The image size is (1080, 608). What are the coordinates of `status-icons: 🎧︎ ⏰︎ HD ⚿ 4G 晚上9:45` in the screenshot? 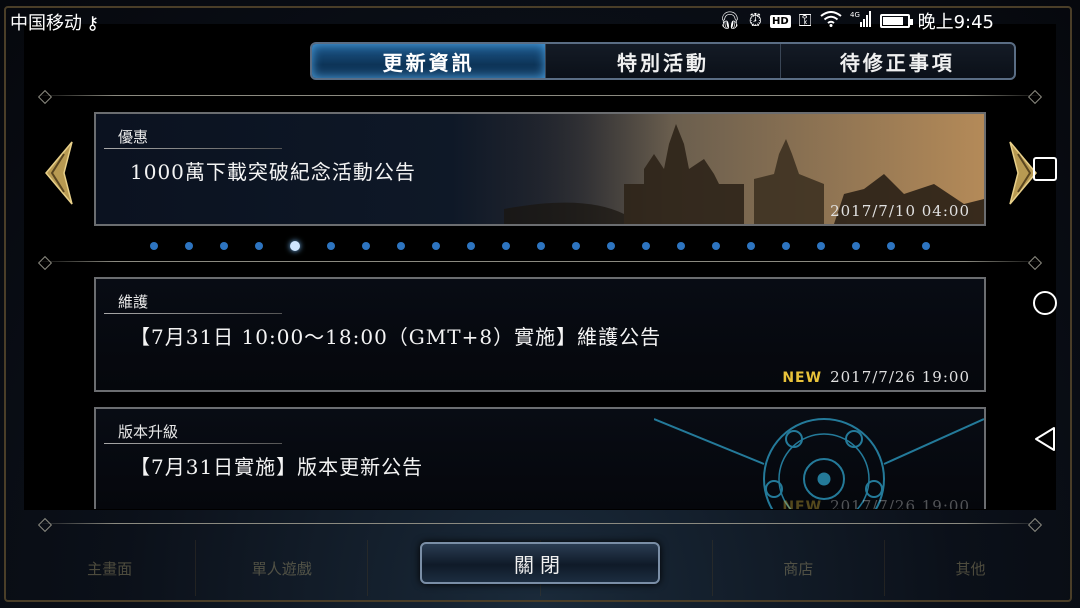 It's located at (856, 21).